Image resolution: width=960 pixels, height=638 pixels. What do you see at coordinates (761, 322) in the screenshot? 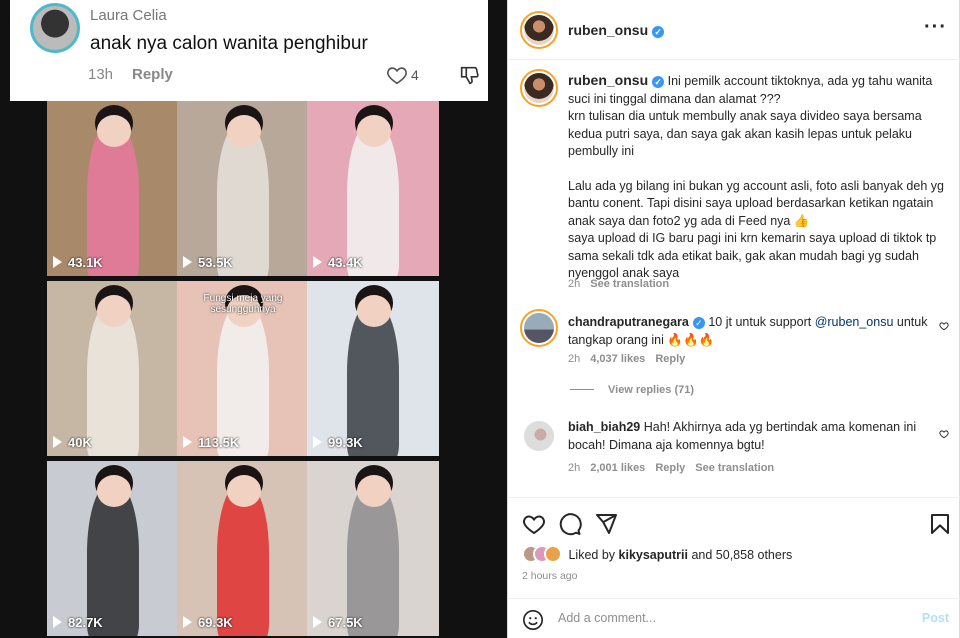
I see `comment-body: 10 jt untuk support` at bounding box center [761, 322].